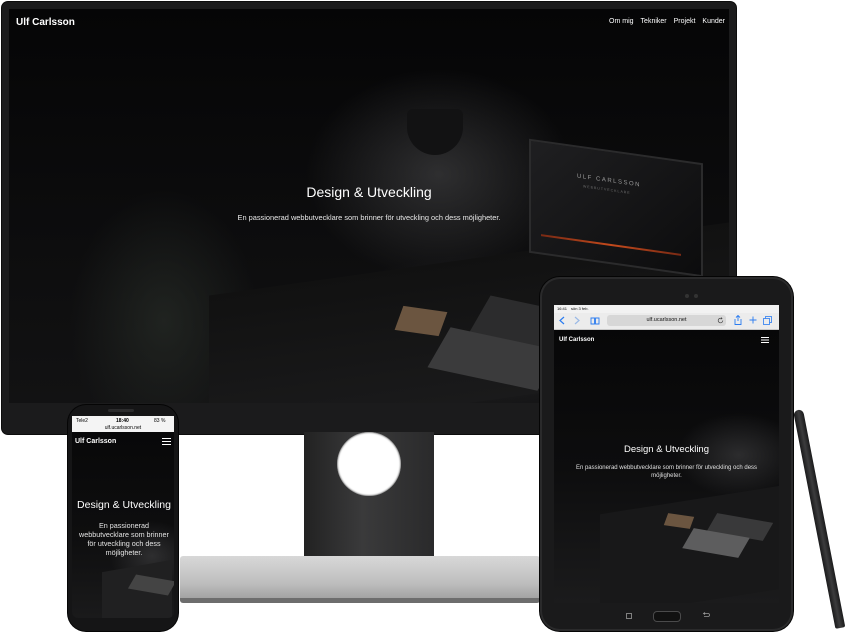  Describe the element at coordinates (685, 21) in the screenshot. I see `nav-projekt: Projekt` at that location.